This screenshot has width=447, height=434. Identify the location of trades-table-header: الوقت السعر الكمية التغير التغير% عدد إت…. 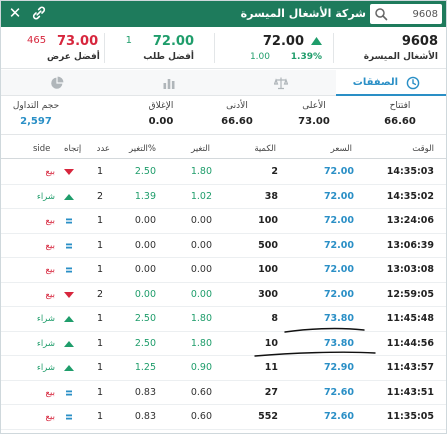
(223, 150).